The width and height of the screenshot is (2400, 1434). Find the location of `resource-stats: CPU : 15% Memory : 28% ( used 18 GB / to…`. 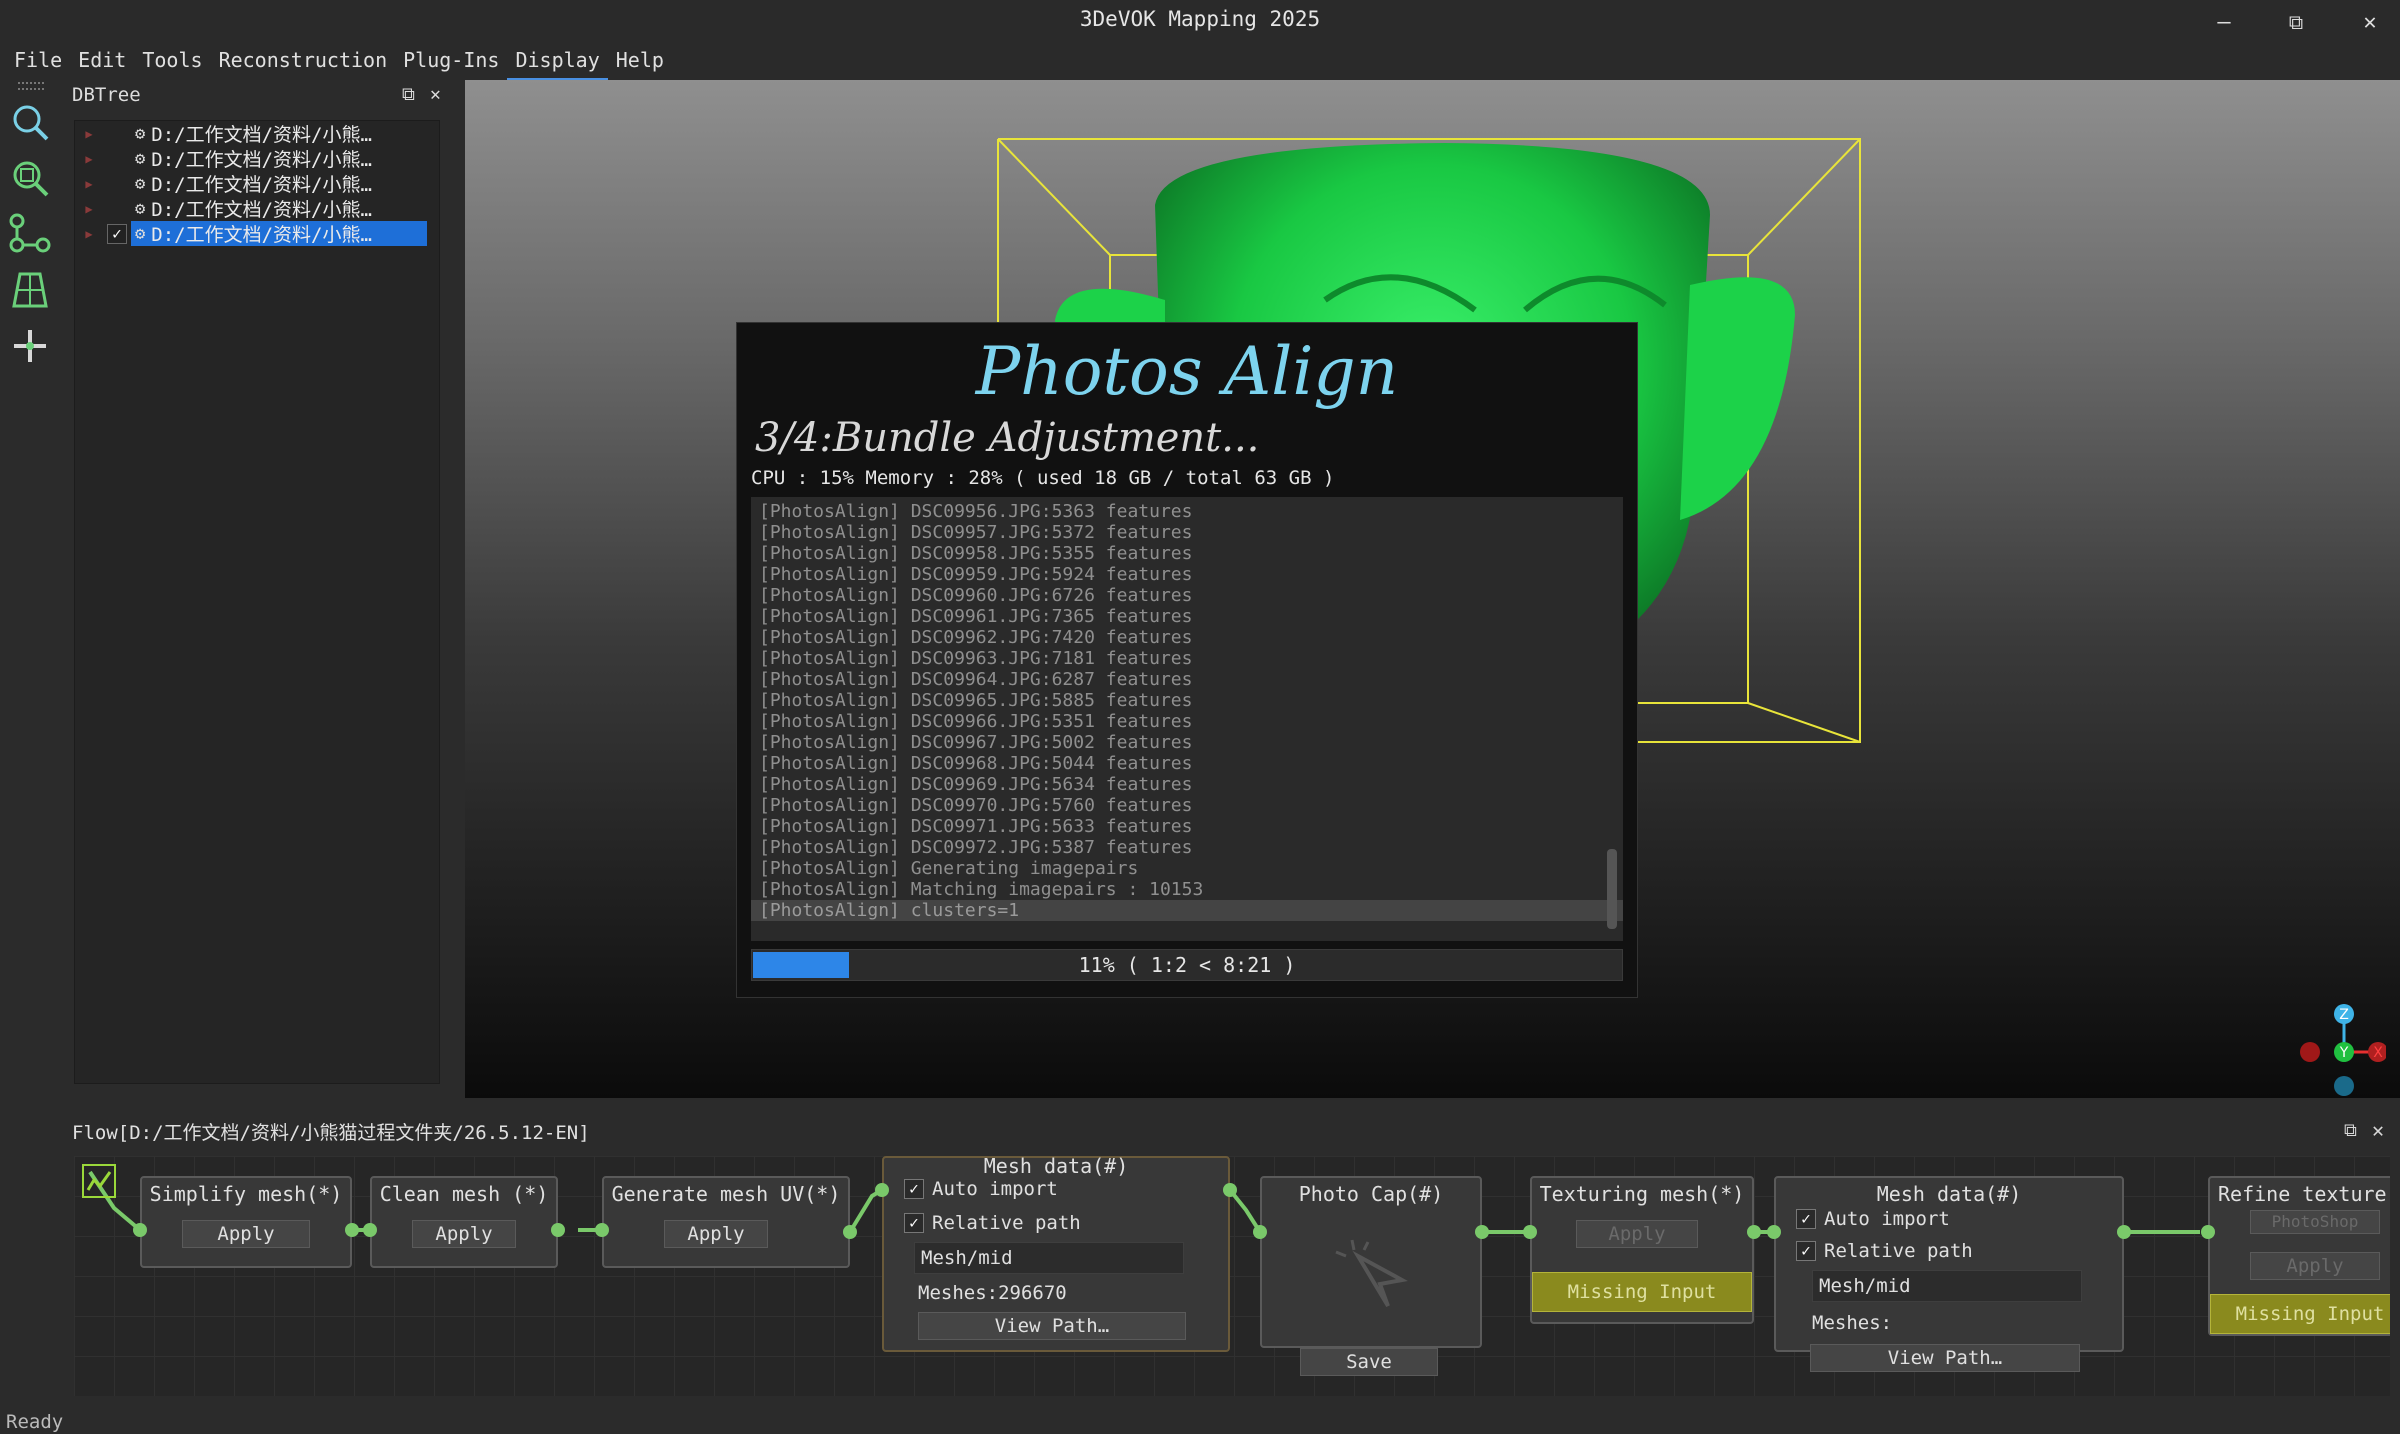

resource-stats: CPU : 15% Memory : 28% ( used 18 GB / to… is located at coordinates (1043, 478).